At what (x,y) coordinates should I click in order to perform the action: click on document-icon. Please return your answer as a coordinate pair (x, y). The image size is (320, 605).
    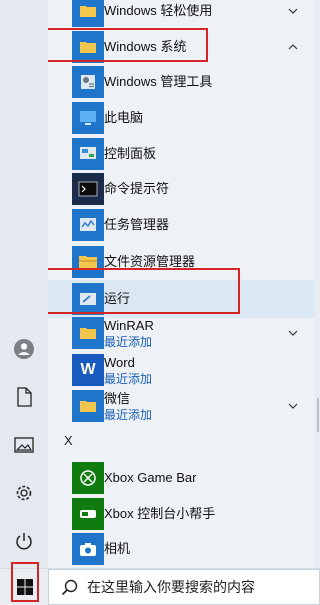
    Looking at the image, I should click on (24, 397).